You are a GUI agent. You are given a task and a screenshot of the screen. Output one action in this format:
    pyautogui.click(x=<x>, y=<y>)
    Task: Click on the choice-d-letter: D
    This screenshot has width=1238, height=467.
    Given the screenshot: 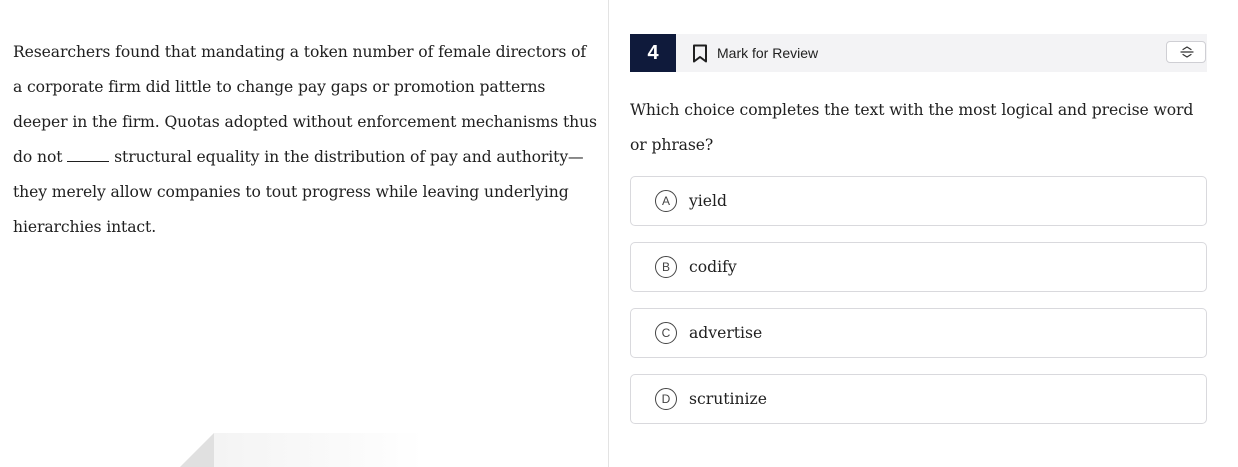 What is the action you would take?
    pyautogui.click(x=666, y=399)
    